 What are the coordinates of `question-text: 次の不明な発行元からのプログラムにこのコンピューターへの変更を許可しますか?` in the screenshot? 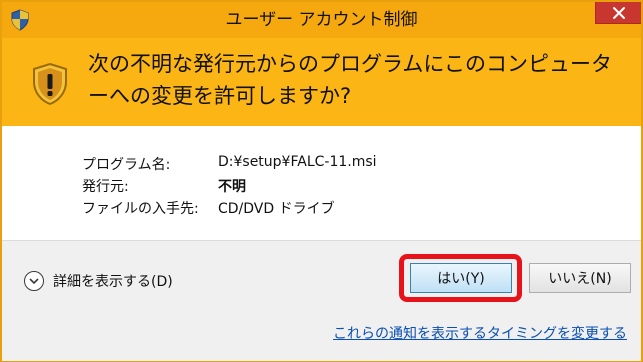 It's located at (350, 80).